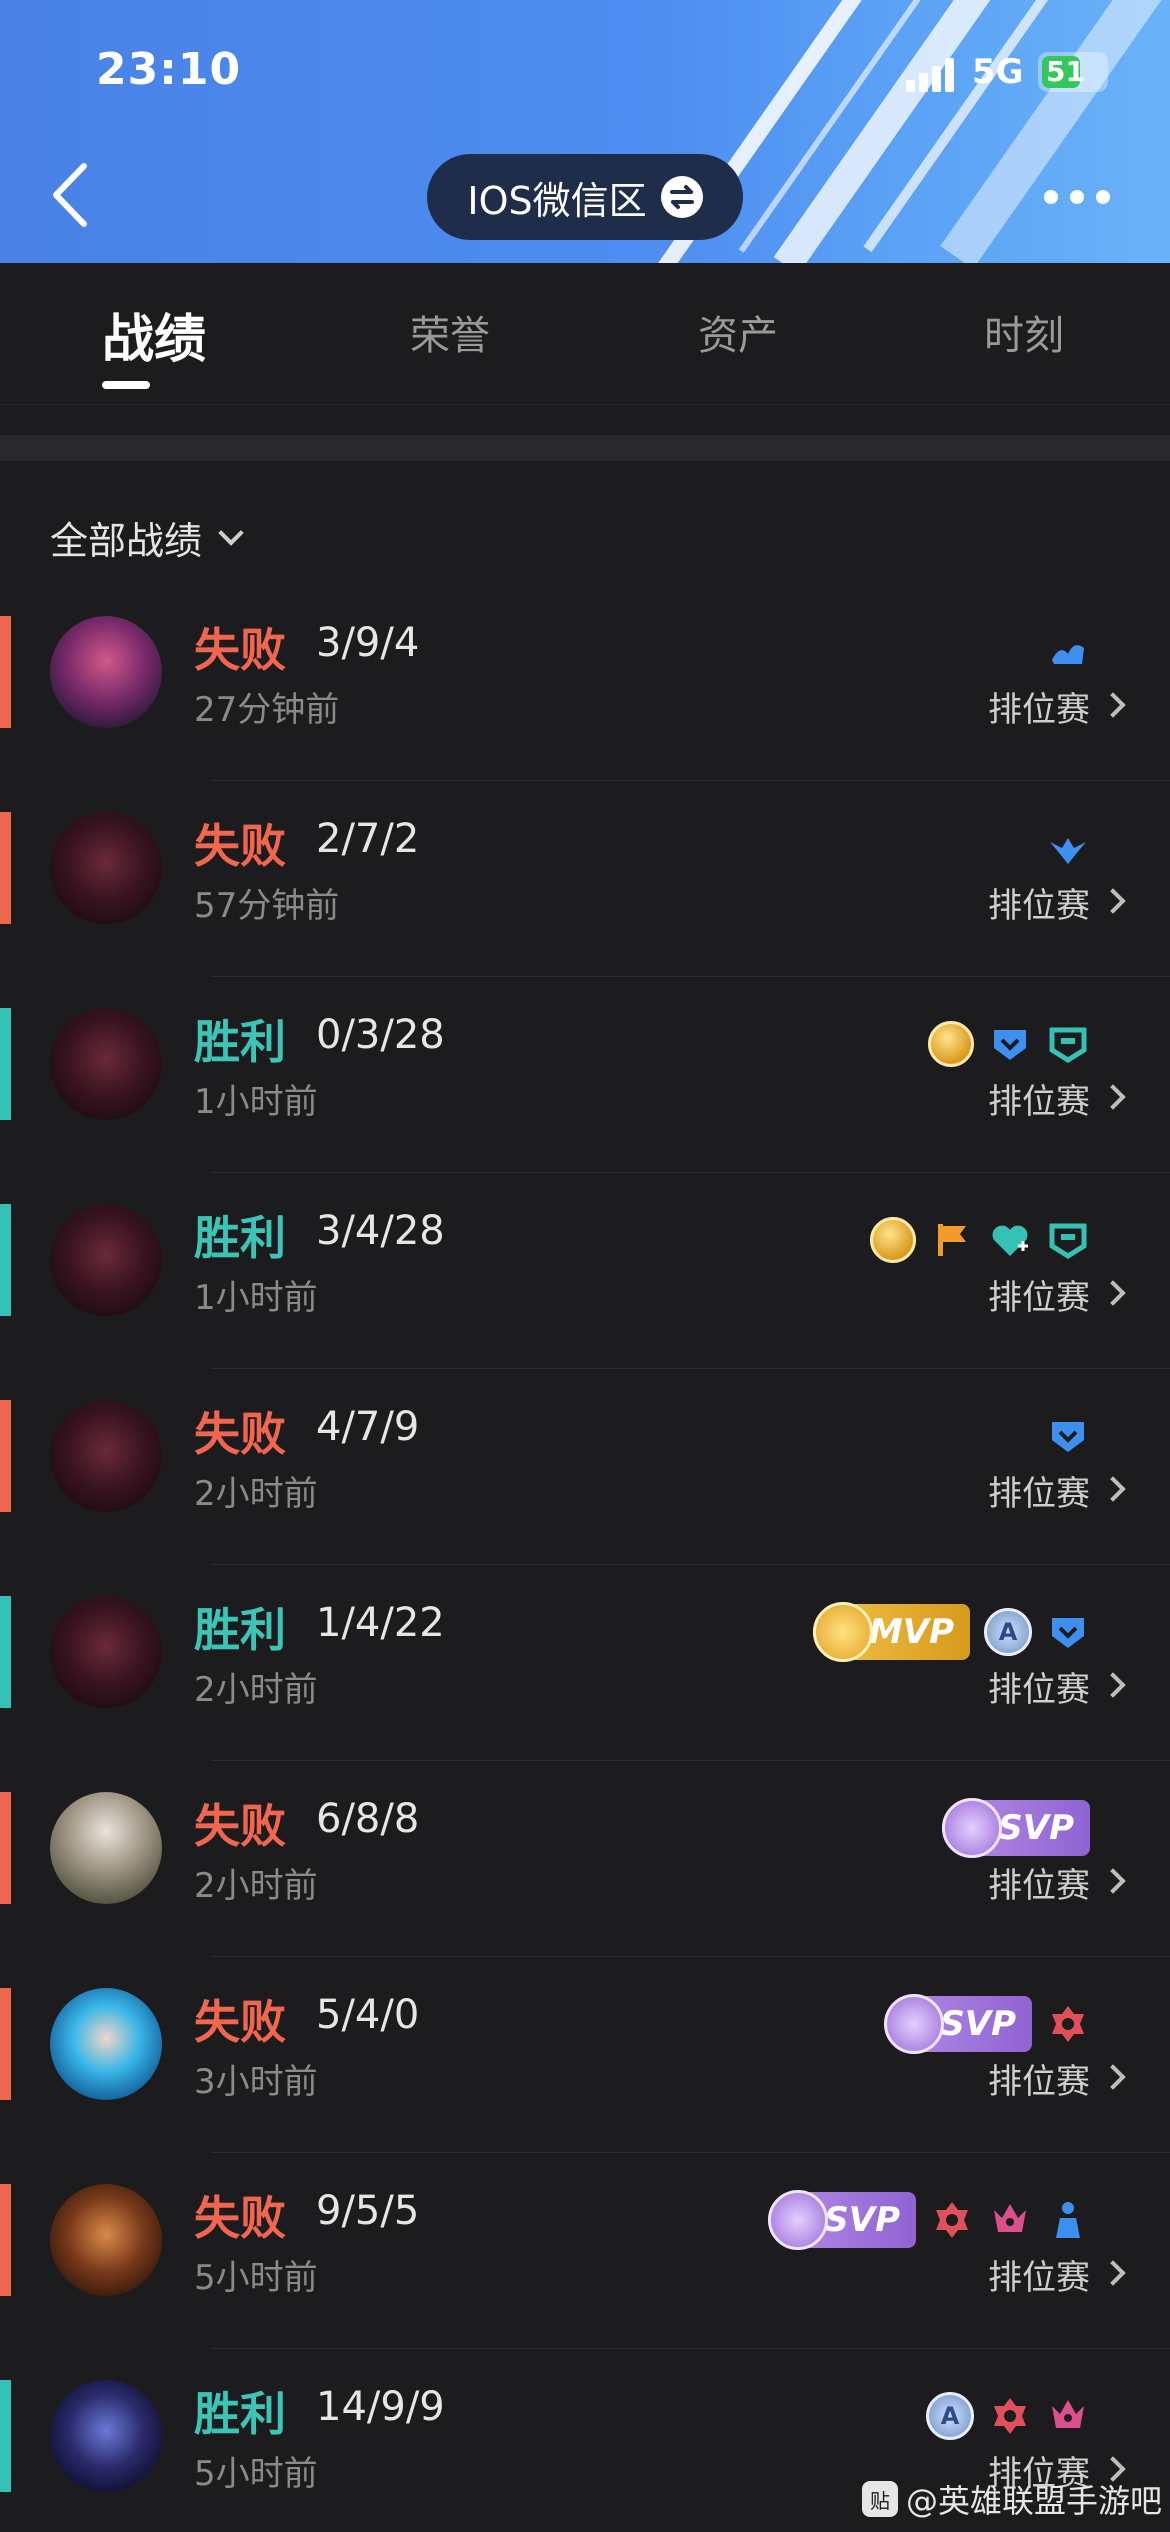 This screenshot has width=1170, height=2532. I want to click on match-row: 失败 2/7/2 57分钟前 排位赛, so click(585, 910).